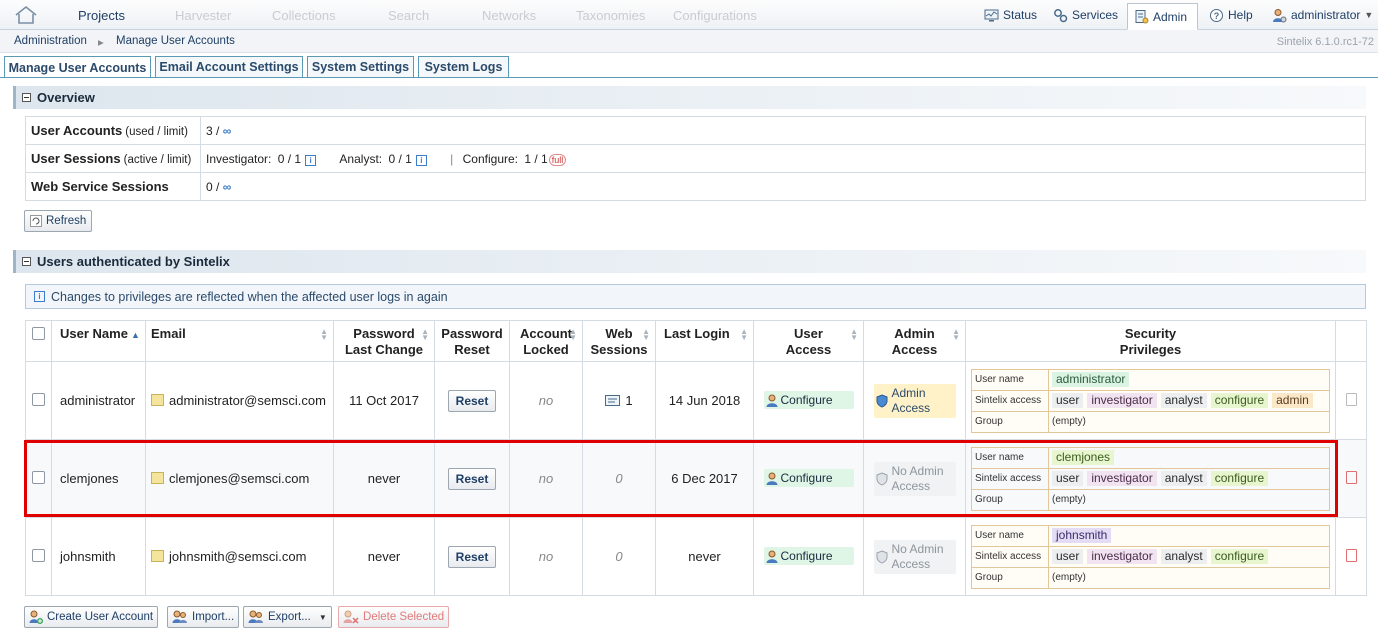  Describe the element at coordinates (50, 41) in the screenshot. I see `breadcrumb-root: Administration` at that location.